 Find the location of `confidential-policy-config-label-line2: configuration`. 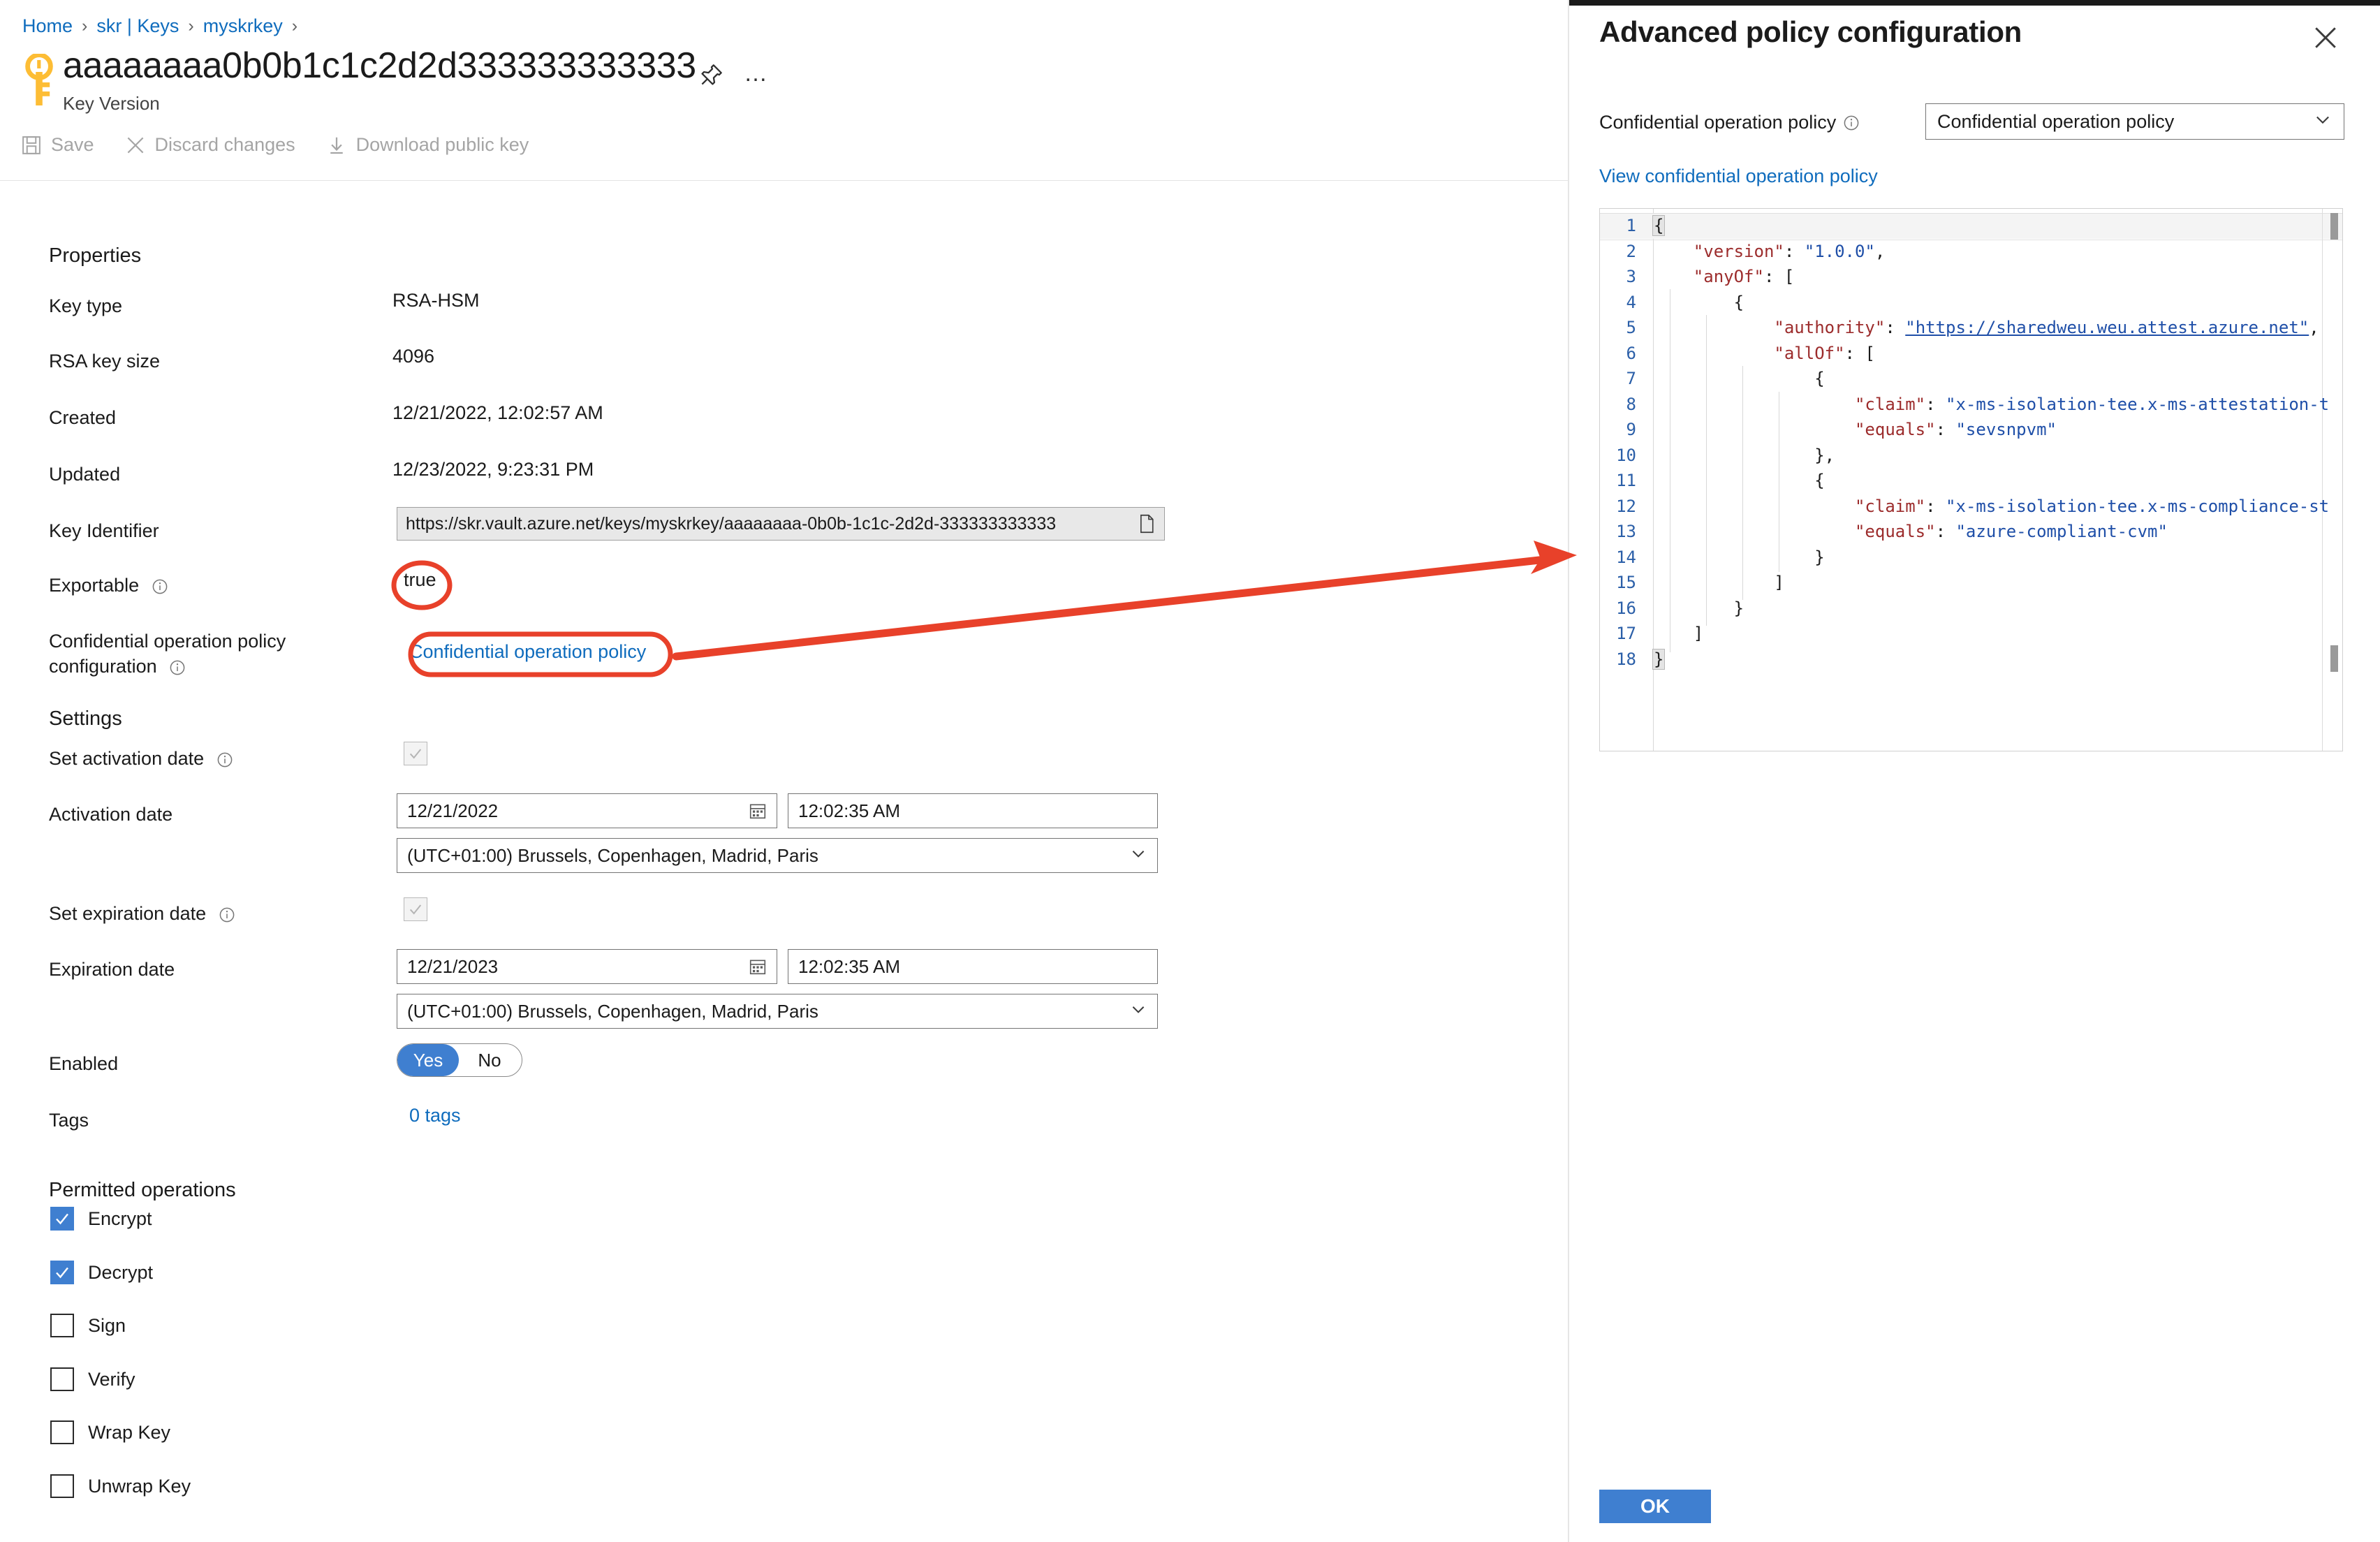

confidential-policy-config-label-line2: configuration is located at coordinates (103, 666).